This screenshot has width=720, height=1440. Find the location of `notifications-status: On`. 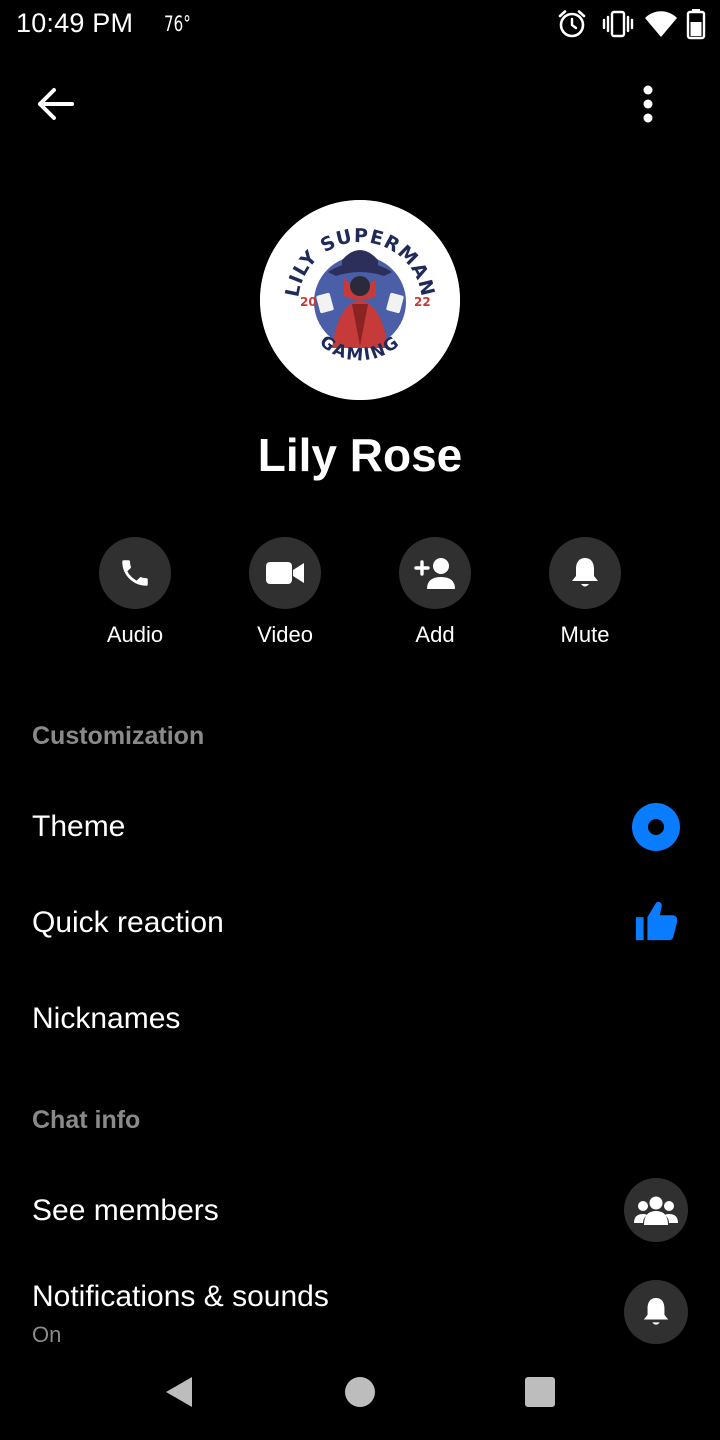

notifications-status: On is located at coordinates (47, 1334).